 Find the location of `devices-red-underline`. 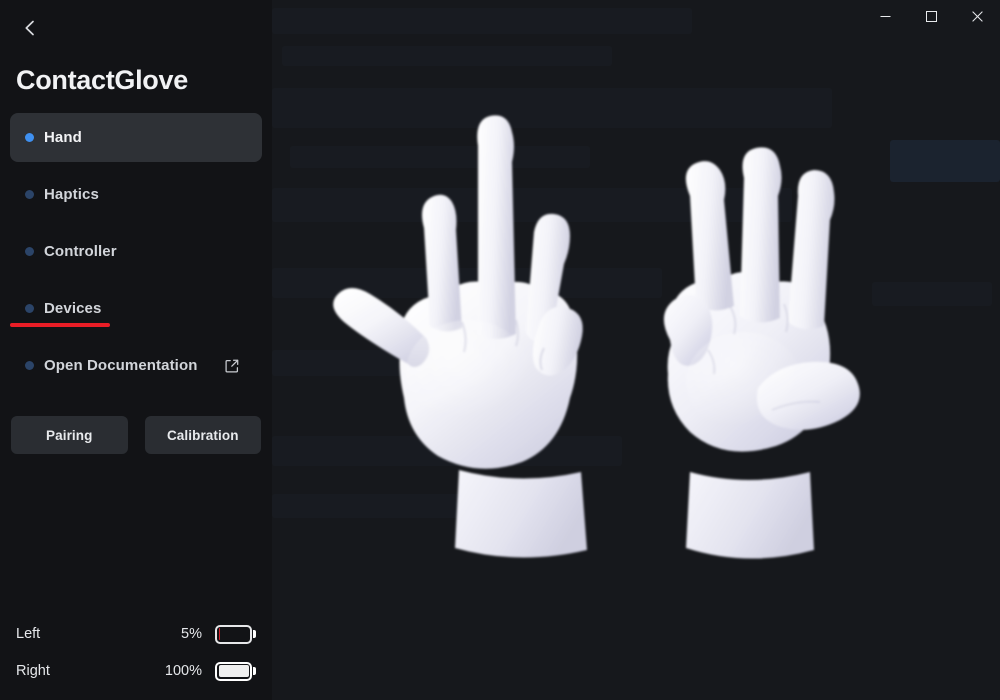

devices-red-underline is located at coordinates (60, 325).